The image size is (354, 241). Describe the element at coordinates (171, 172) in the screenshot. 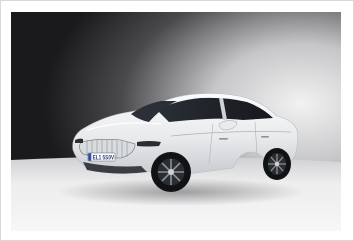

I see `front-wheel` at that location.